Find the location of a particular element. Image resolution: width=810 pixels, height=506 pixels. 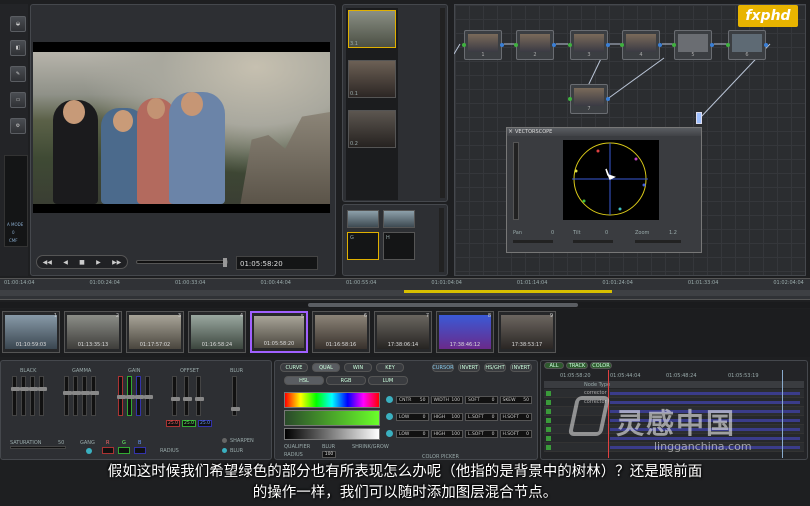

sat-enable is located at coordinates (389, 416).